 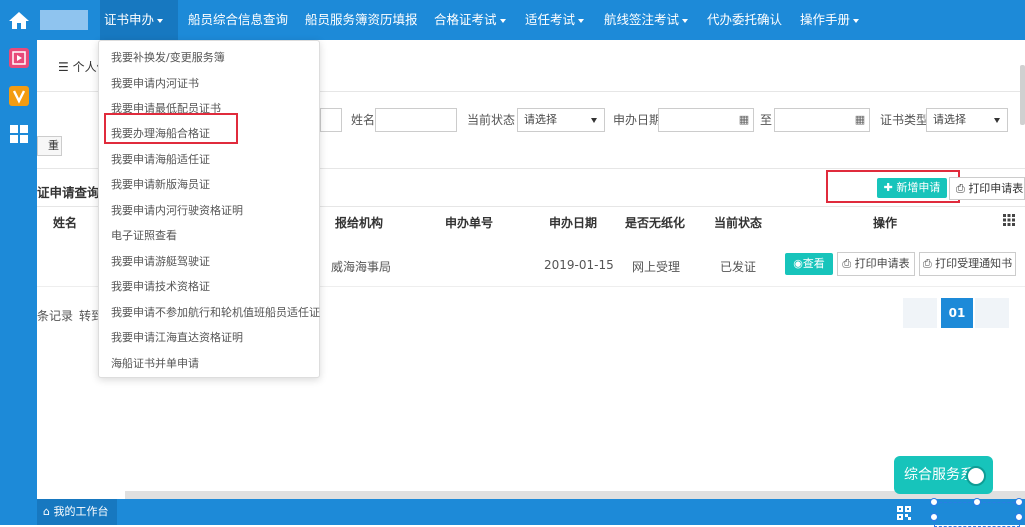 What do you see at coordinates (967, 264) in the screenshot?
I see `print-notice-button: ⎙ 打印受理通知书` at bounding box center [967, 264].